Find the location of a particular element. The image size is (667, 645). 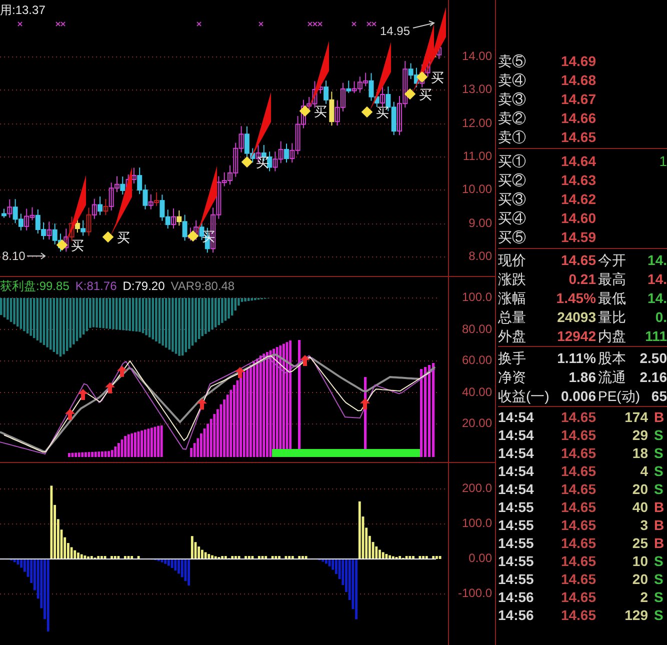

stat-label: 收益(一) is located at coordinates (524, 395).